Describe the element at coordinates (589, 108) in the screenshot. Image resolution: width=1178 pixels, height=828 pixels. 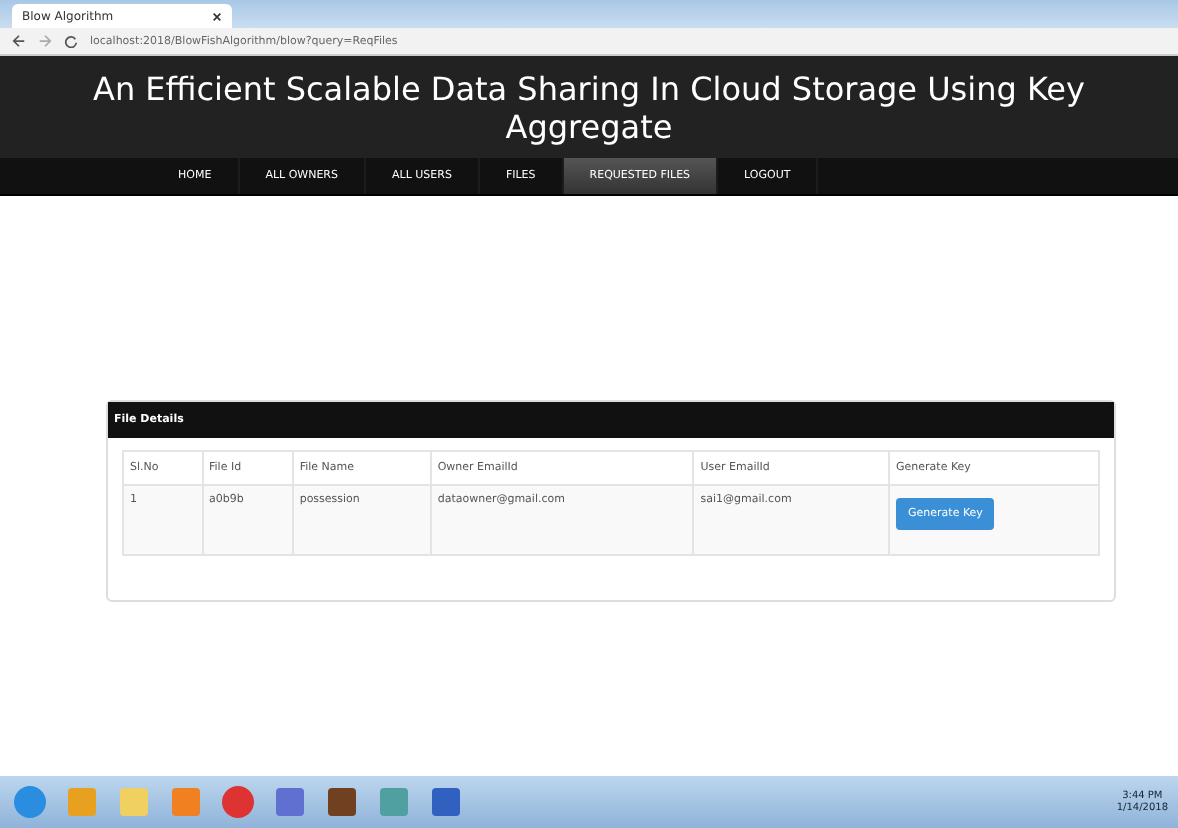
I see `page-title: An Efficient Scalable Data Sharing In Cloud Storage Using Key Aggregate` at that location.